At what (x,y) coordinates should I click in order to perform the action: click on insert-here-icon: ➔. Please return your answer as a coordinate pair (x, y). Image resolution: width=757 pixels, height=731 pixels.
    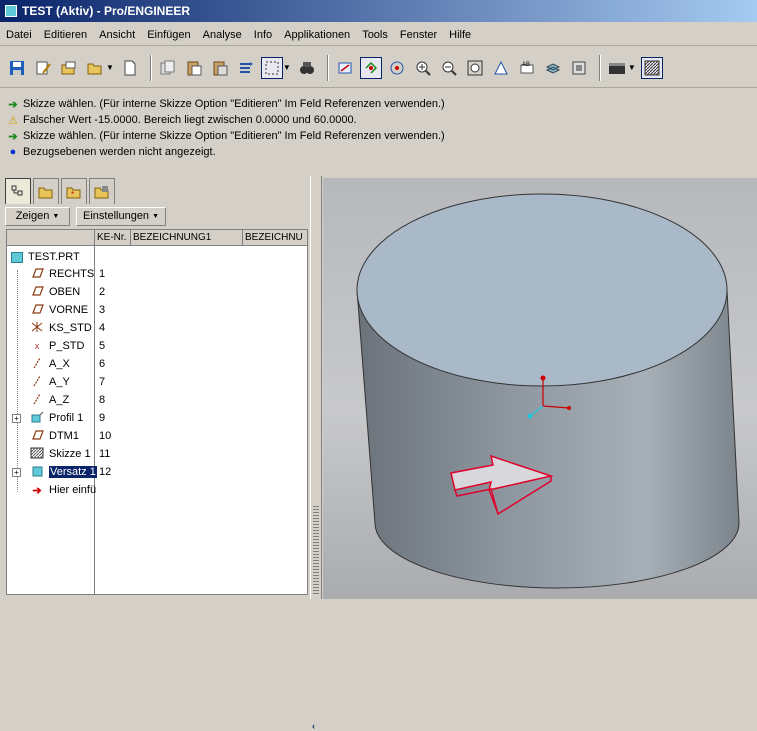
    Looking at the image, I should click on (37, 490).